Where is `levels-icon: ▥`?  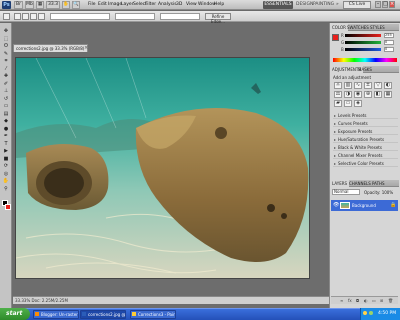 levels-icon: ▥ is located at coordinates (348, 85).